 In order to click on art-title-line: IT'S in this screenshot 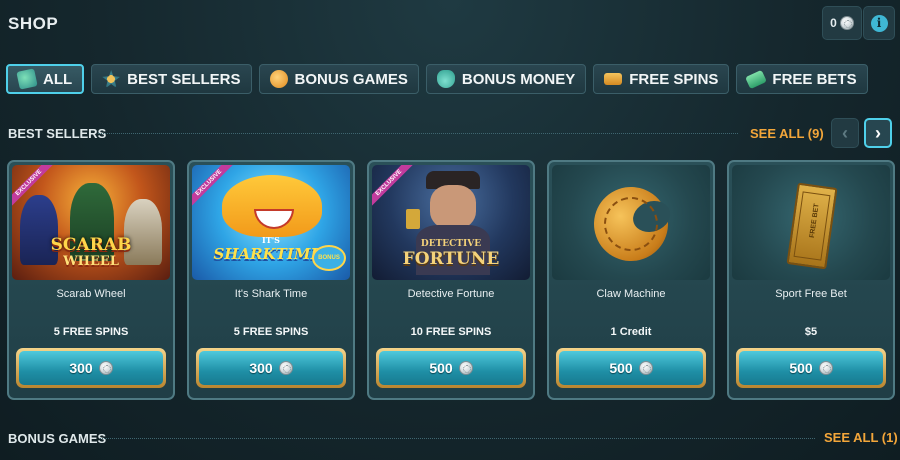, I will do `click(271, 240)`.